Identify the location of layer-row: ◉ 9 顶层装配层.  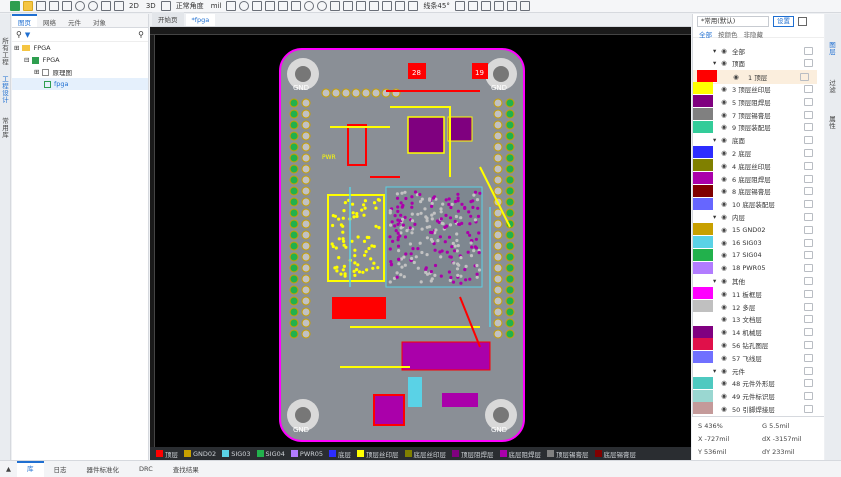
(755, 127).